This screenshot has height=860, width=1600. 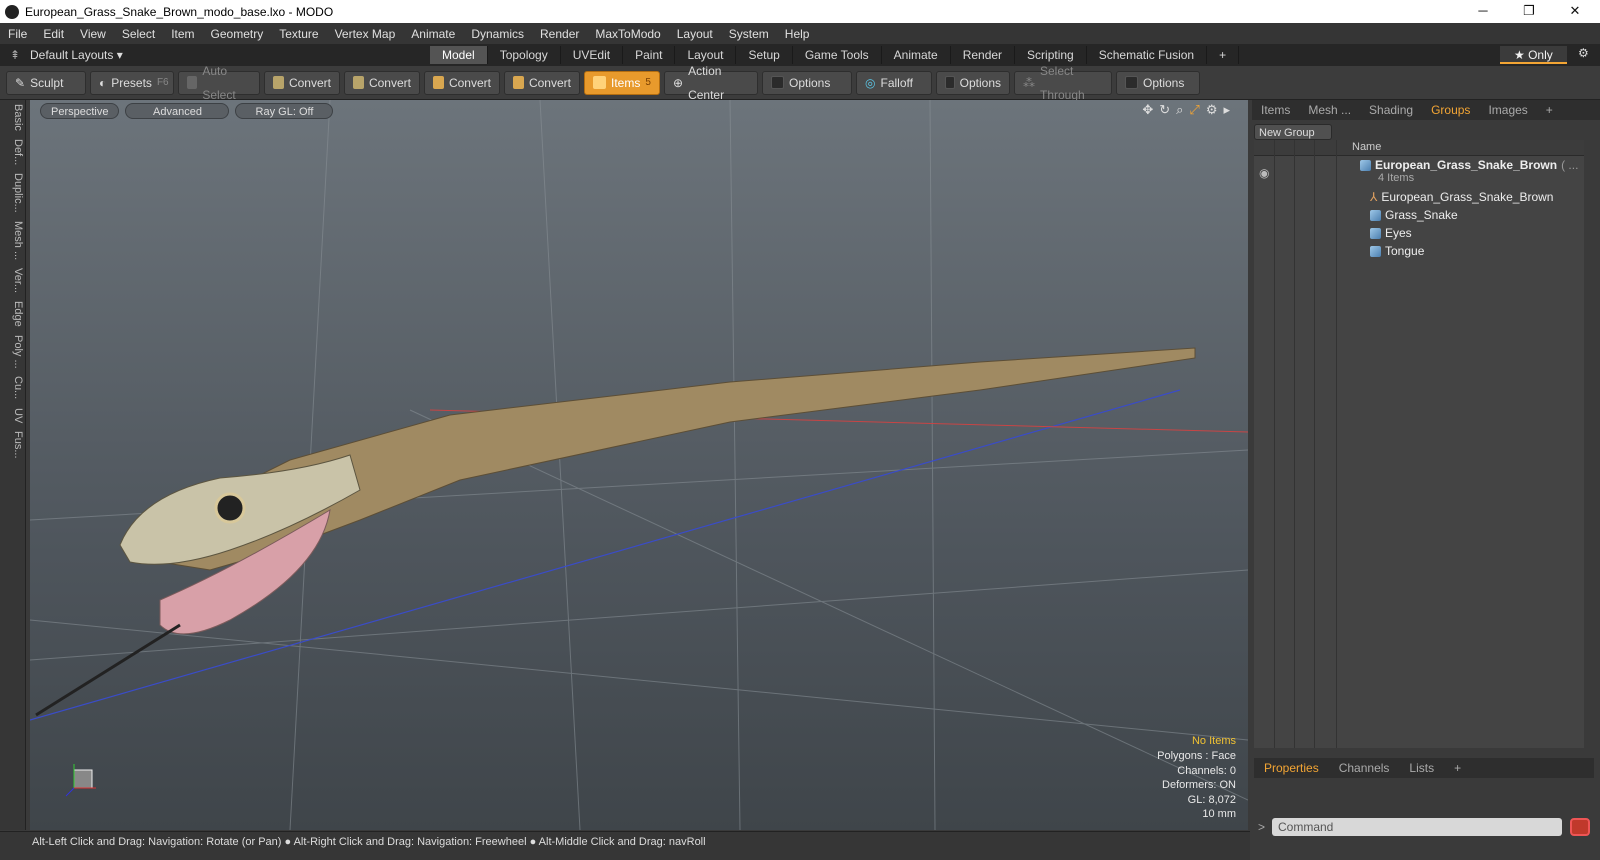 What do you see at coordinates (627, 34) in the screenshot?
I see `menu-maxtomodo: MaxToModo` at bounding box center [627, 34].